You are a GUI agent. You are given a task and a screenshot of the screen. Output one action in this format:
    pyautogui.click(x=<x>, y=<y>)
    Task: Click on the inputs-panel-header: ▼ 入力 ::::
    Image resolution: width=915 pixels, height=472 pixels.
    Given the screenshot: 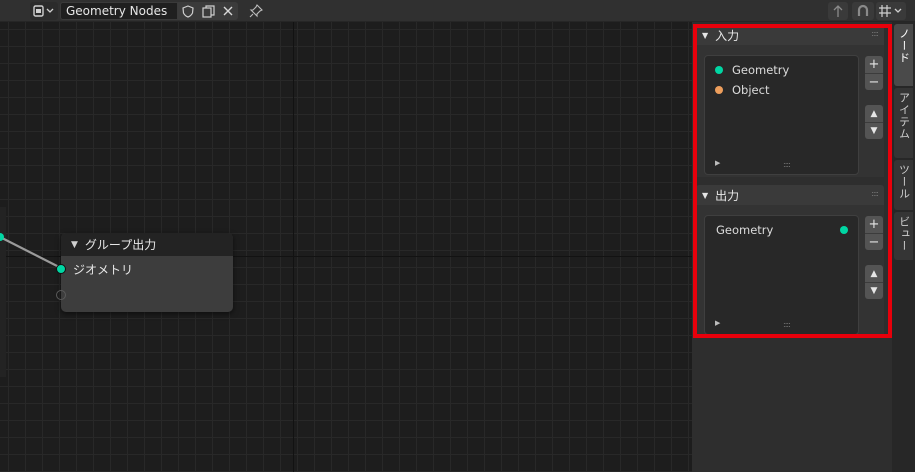 What is the action you would take?
    pyautogui.click(x=790, y=35)
    